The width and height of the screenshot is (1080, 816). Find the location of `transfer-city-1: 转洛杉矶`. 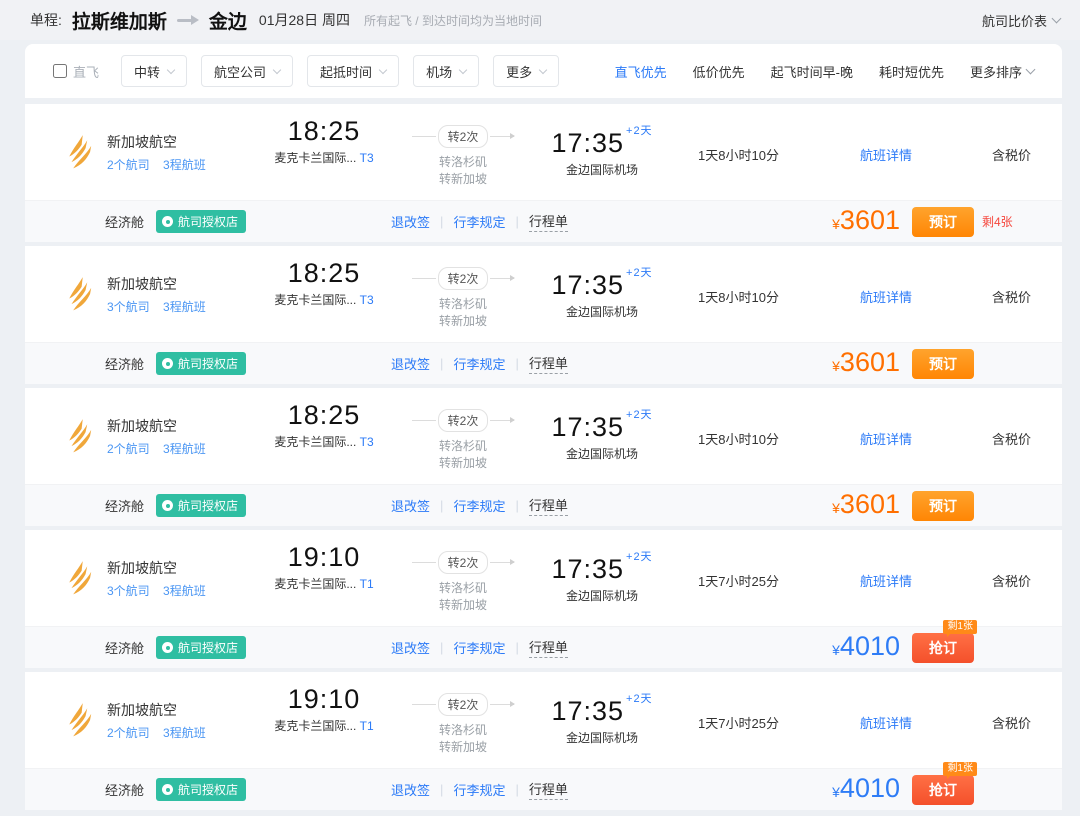

transfer-city-1: 转洛杉矶 is located at coordinates (462, 162).